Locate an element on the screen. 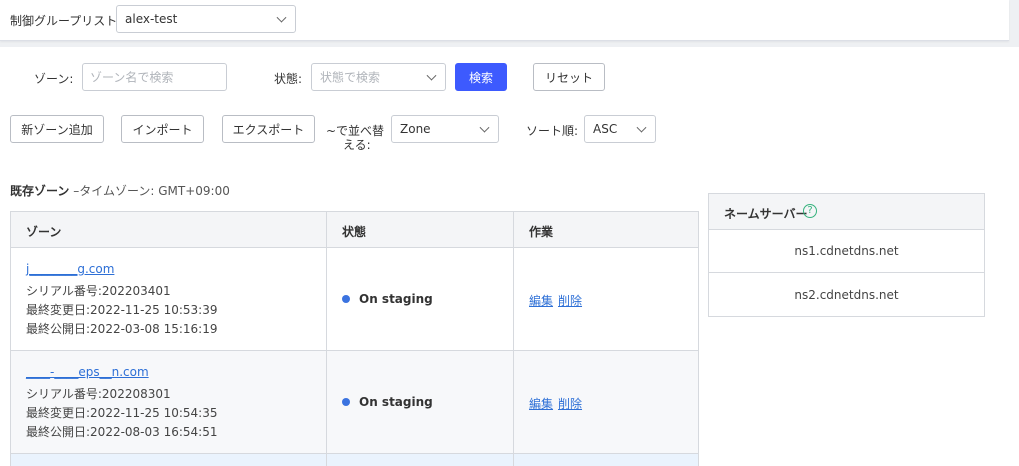 This screenshot has width=1019, height=466. zone-search-input: ゾーン名で検索 is located at coordinates (154, 77).